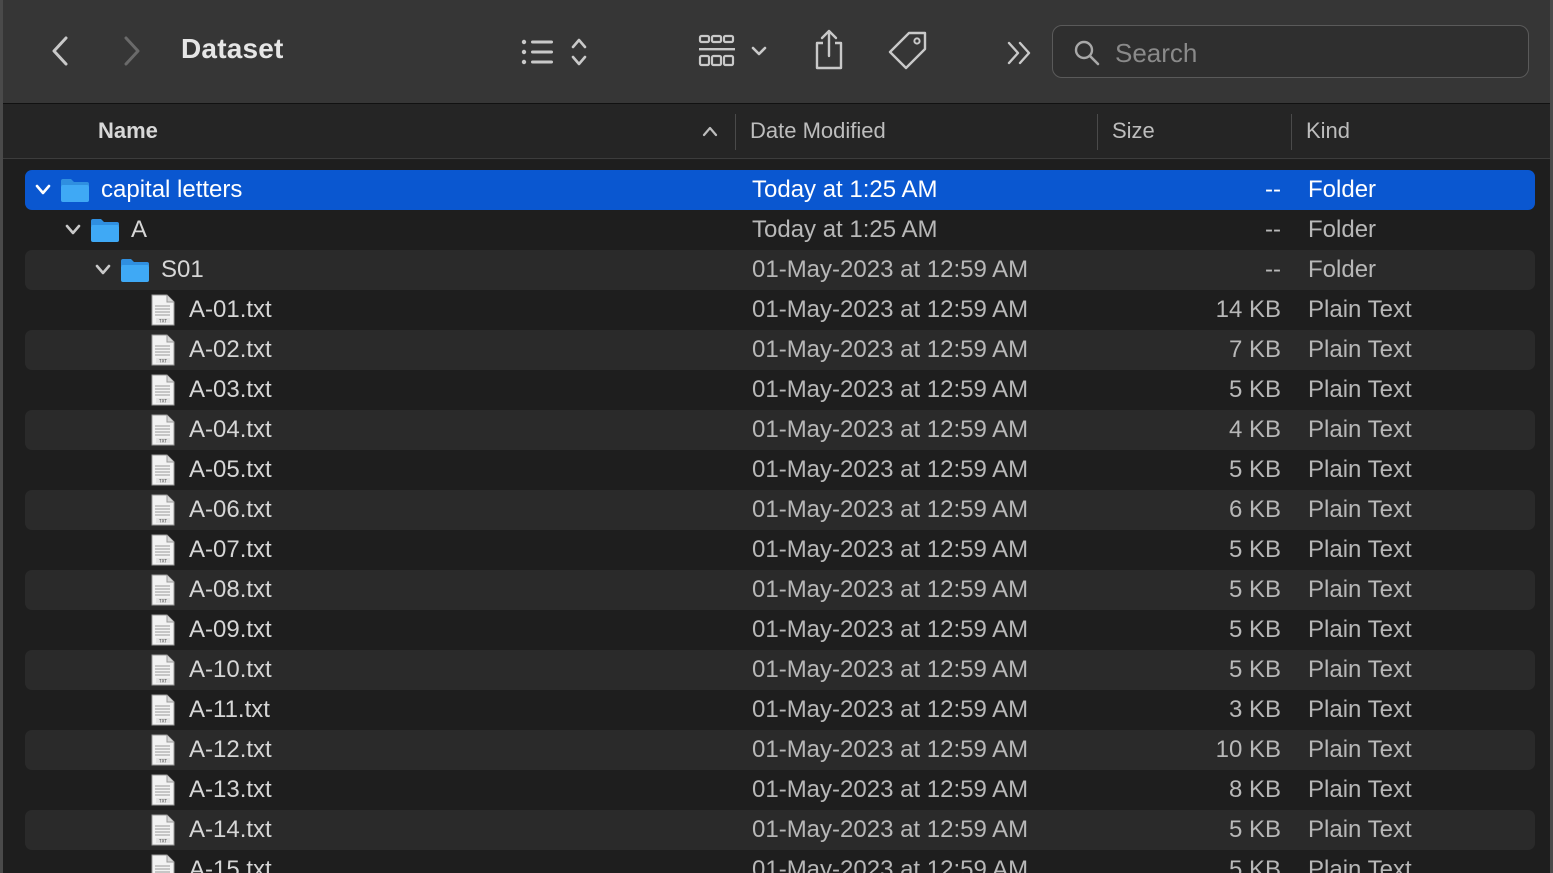 The width and height of the screenshot is (1553, 873). Describe the element at coordinates (230, 864) in the screenshot. I see `item-name: A-15.txt` at that location.